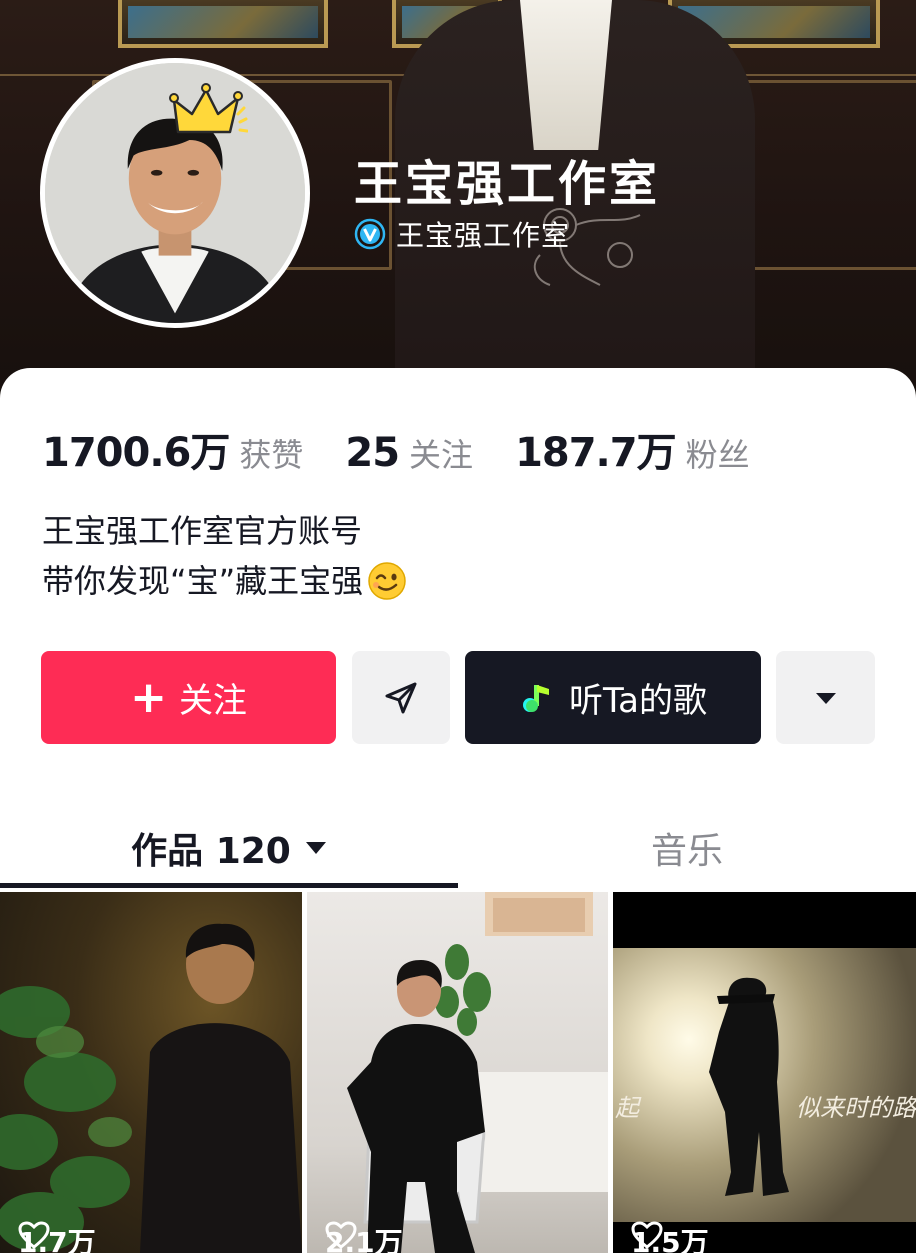  Describe the element at coordinates (203, 581) in the screenshot. I see `bio-line-2: 带你发现“宝”藏王宝强` at that location.